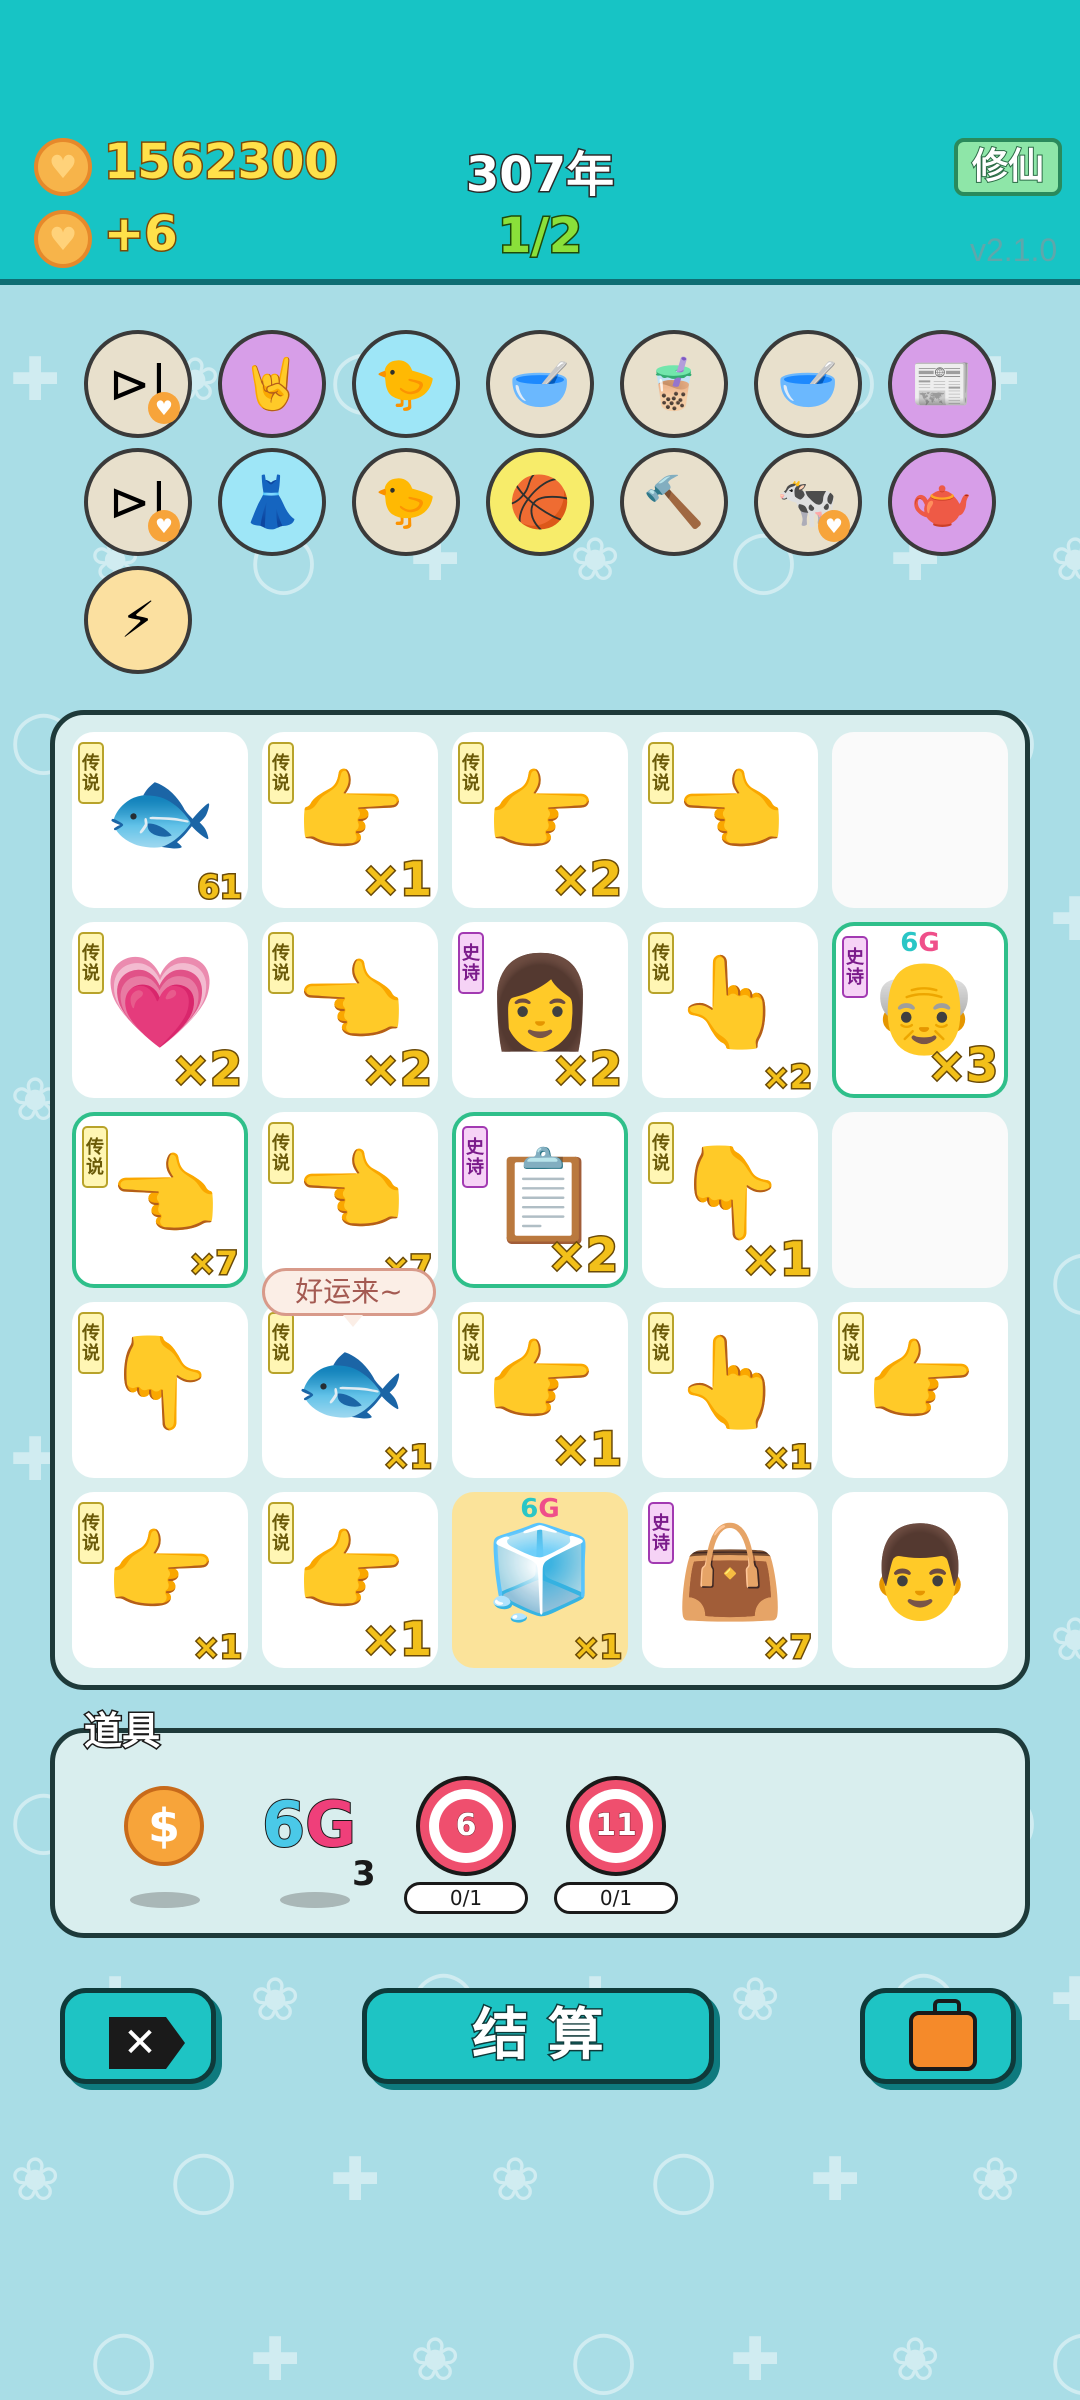 The height and width of the screenshot is (2400, 1080). Describe the element at coordinates (674, 502) in the screenshot. I see `item-hammer-icon: 🔨` at that location.